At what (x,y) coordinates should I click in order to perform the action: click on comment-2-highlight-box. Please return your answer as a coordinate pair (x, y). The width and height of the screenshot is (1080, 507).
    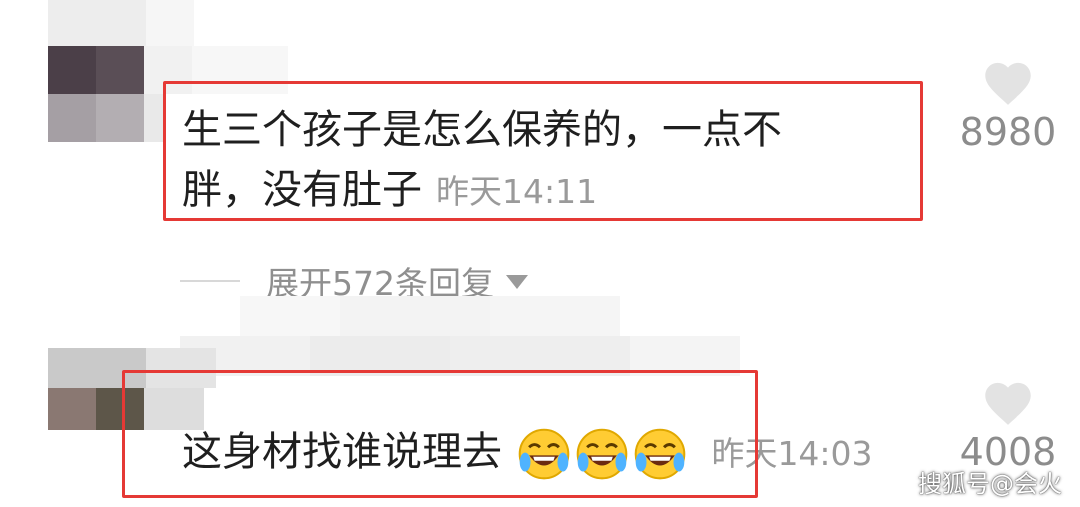
    Looking at the image, I should click on (440, 434).